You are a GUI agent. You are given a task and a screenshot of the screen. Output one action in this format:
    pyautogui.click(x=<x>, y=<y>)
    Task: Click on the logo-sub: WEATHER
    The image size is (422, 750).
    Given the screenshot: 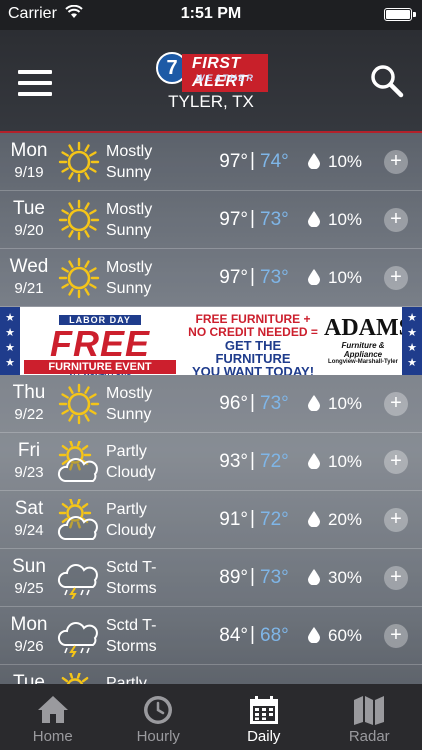 What is the action you would take?
    pyautogui.click(x=225, y=78)
    